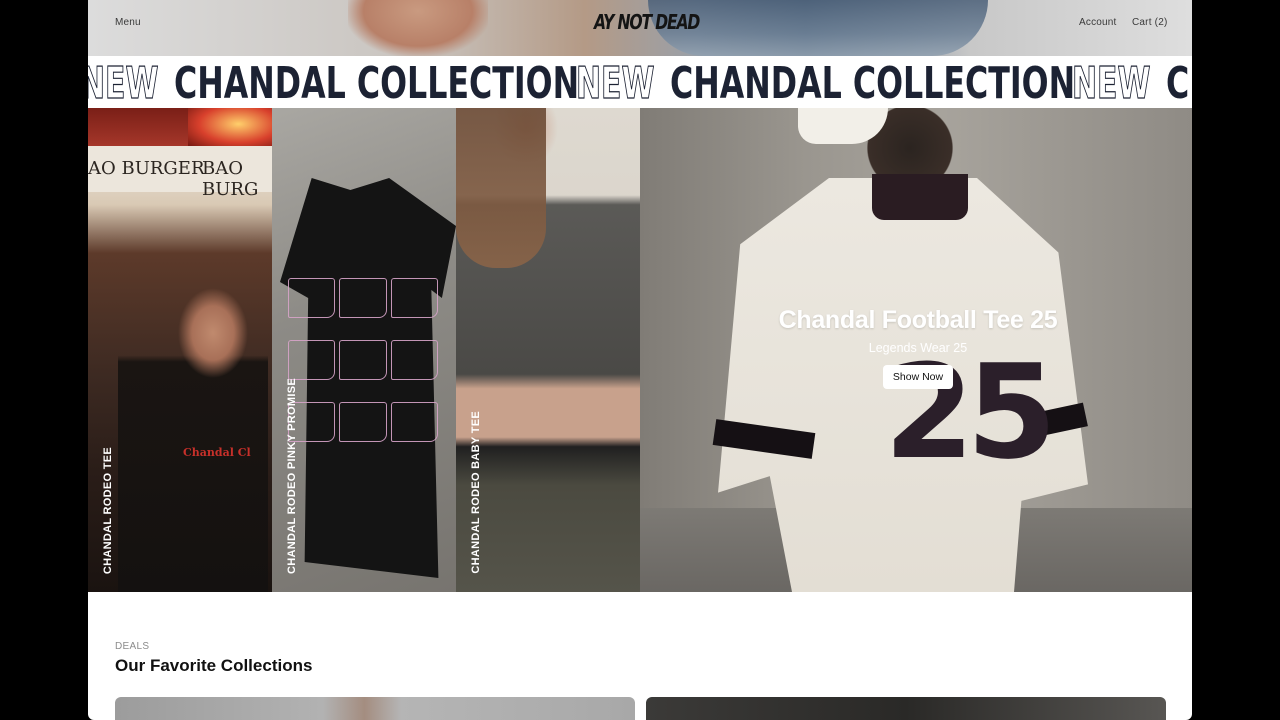 This screenshot has height=720, width=1280. What do you see at coordinates (193, 427) in the screenshot?
I see `model-image` at bounding box center [193, 427].